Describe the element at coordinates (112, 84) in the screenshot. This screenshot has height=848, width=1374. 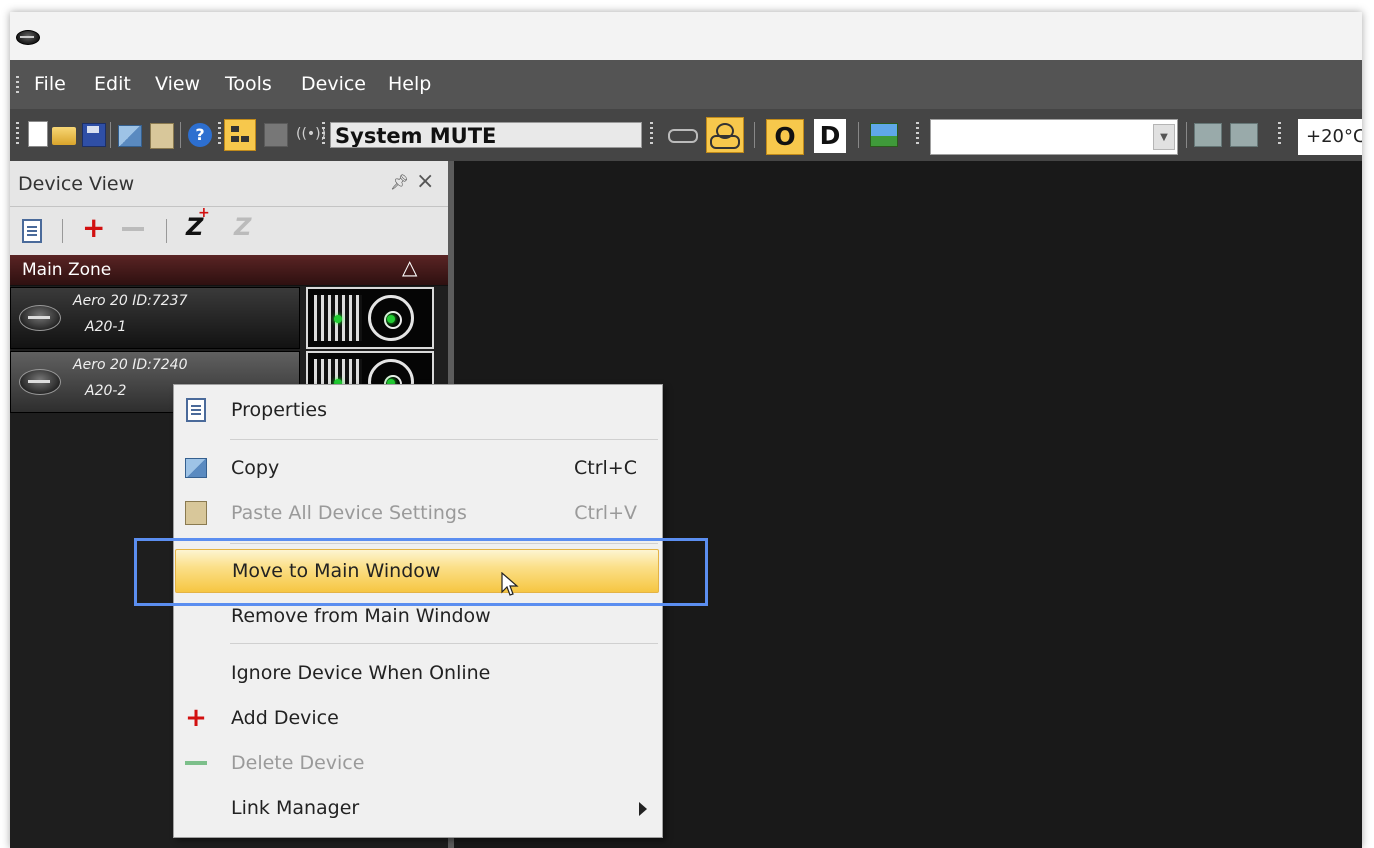
I see `menu-edit: Edit` at that location.